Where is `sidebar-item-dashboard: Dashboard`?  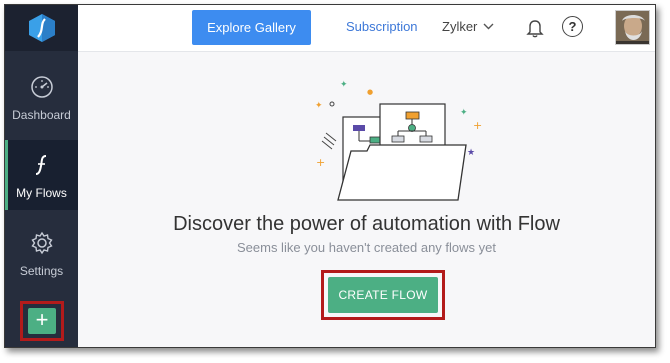 sidebar-item-dashboard: Dashboard is located at coordinates (41, 97).